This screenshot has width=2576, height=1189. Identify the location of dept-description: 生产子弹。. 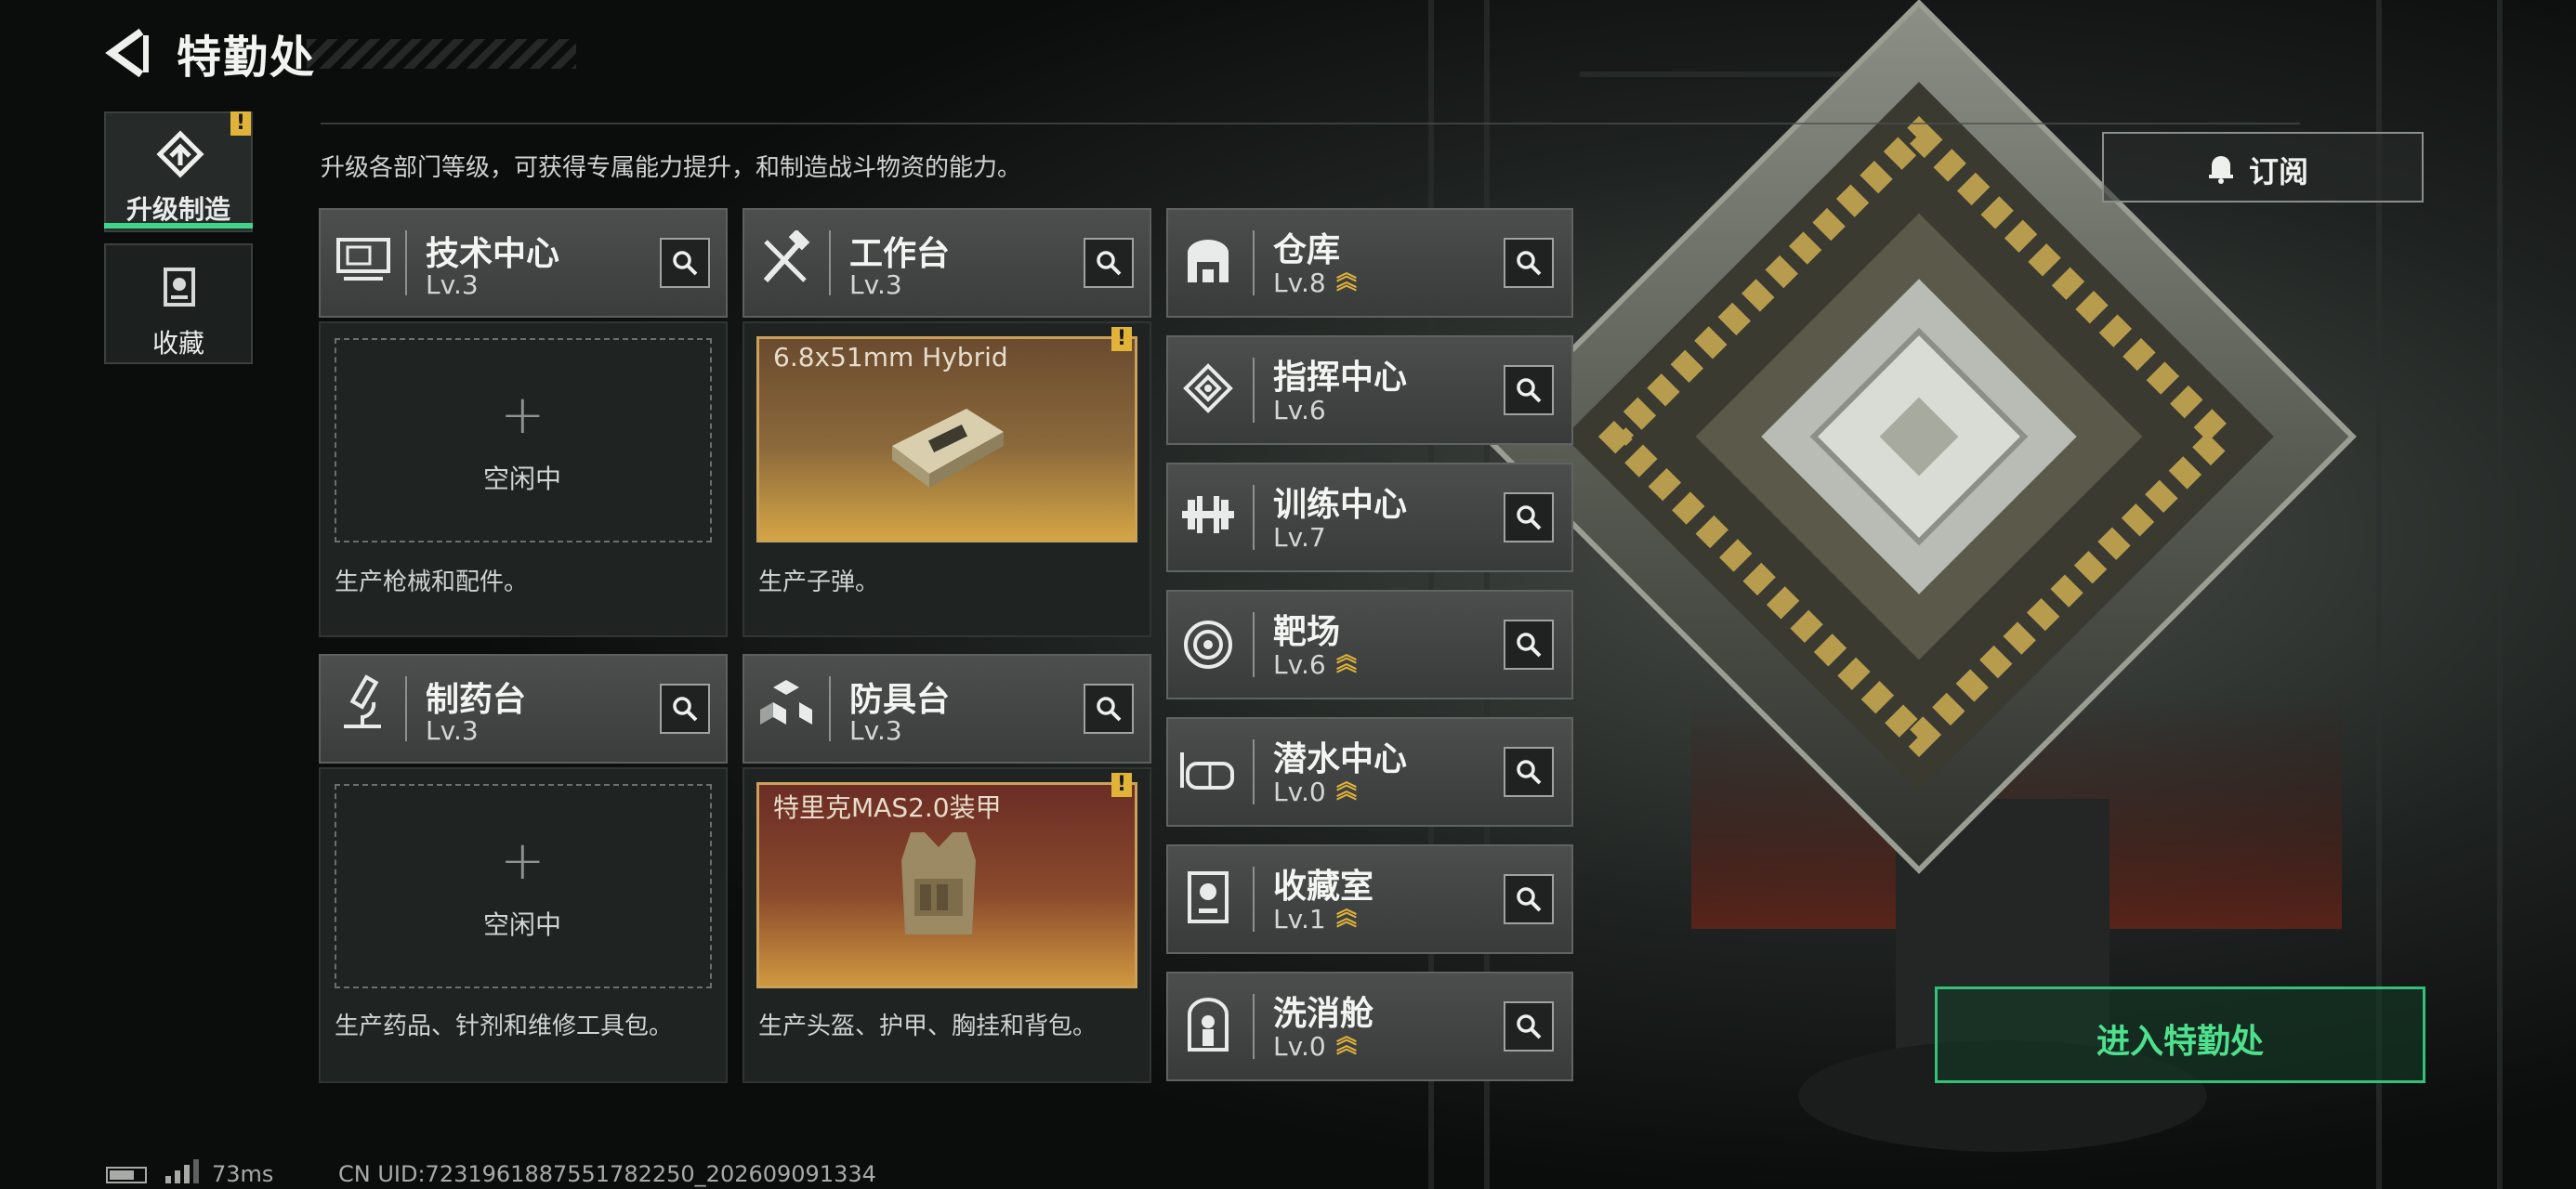
(819, 582).